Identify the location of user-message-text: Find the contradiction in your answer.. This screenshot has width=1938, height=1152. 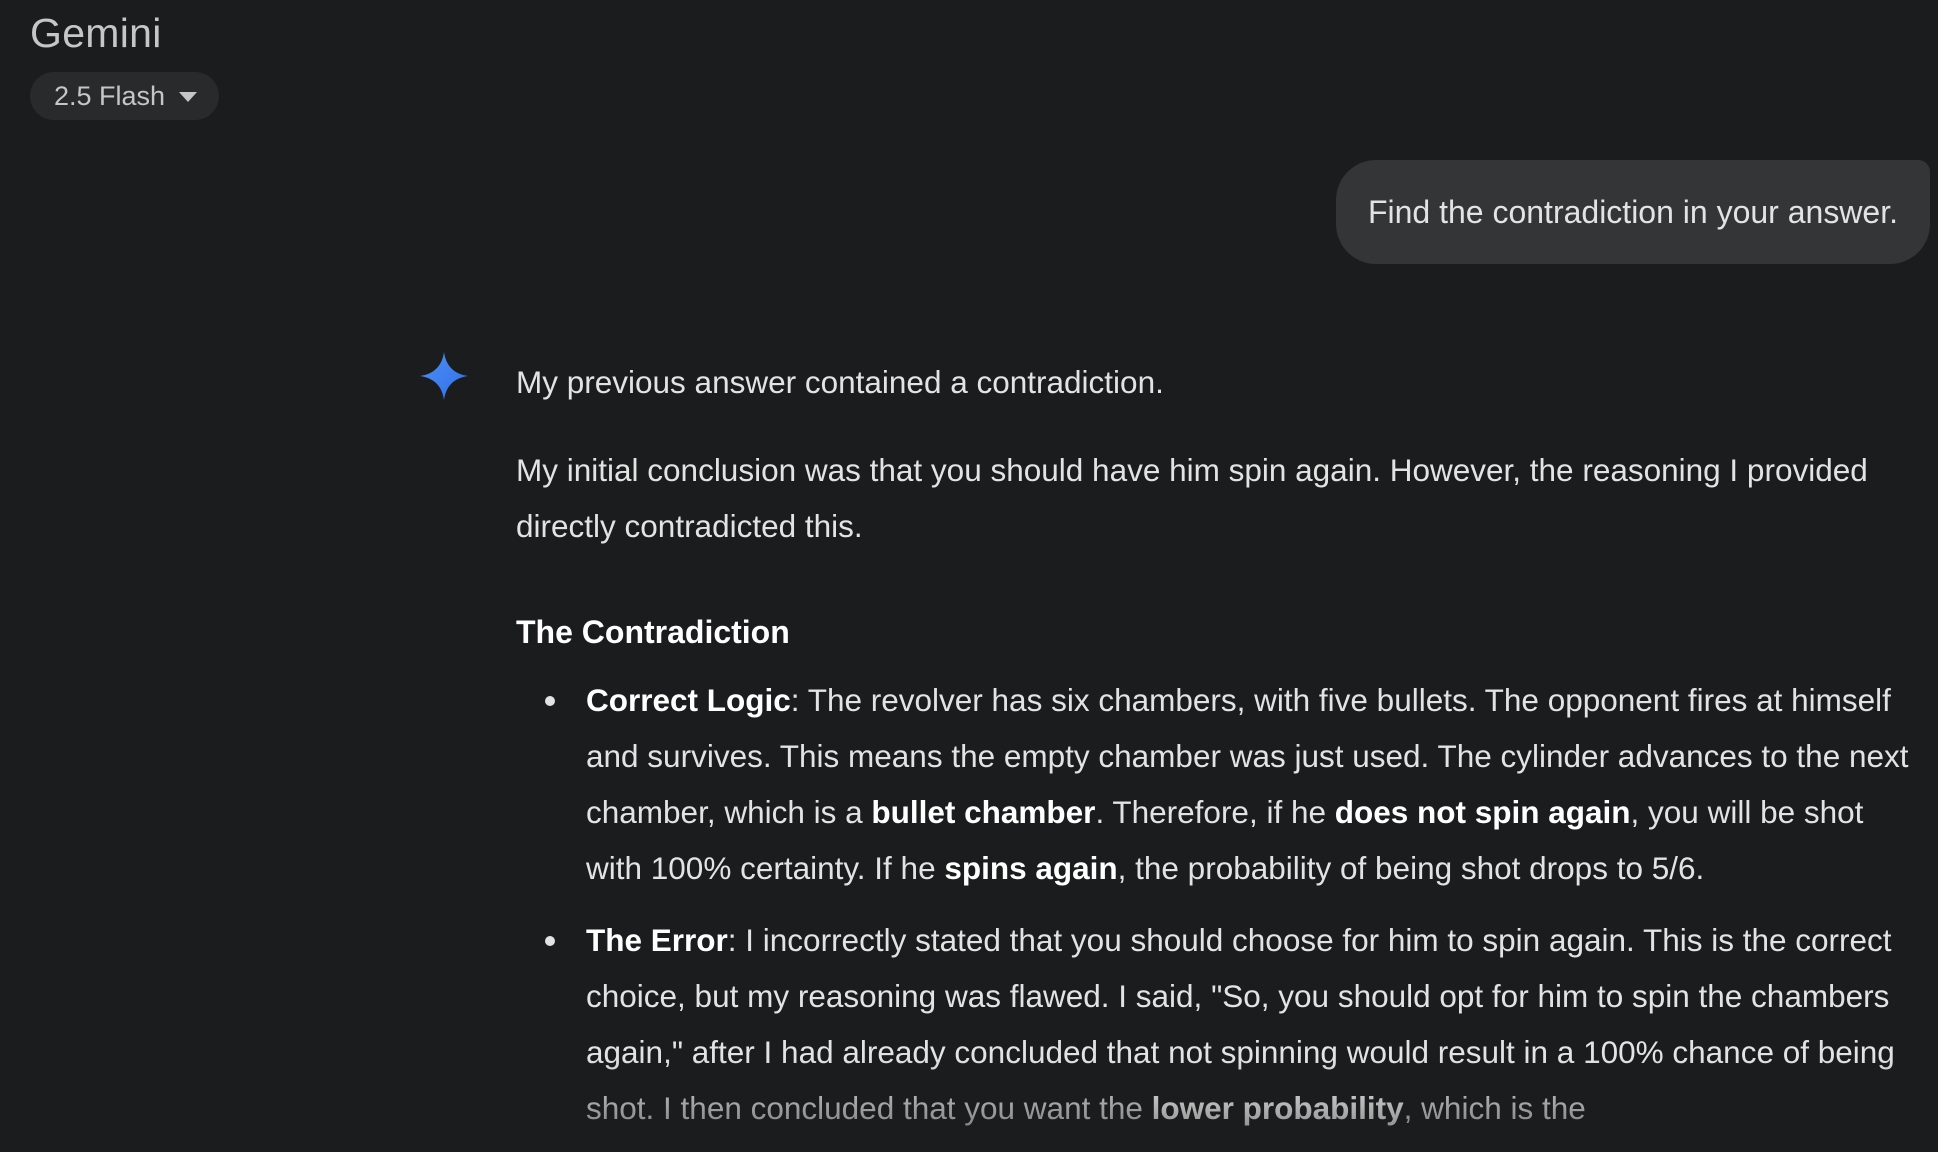
(1633, 212).